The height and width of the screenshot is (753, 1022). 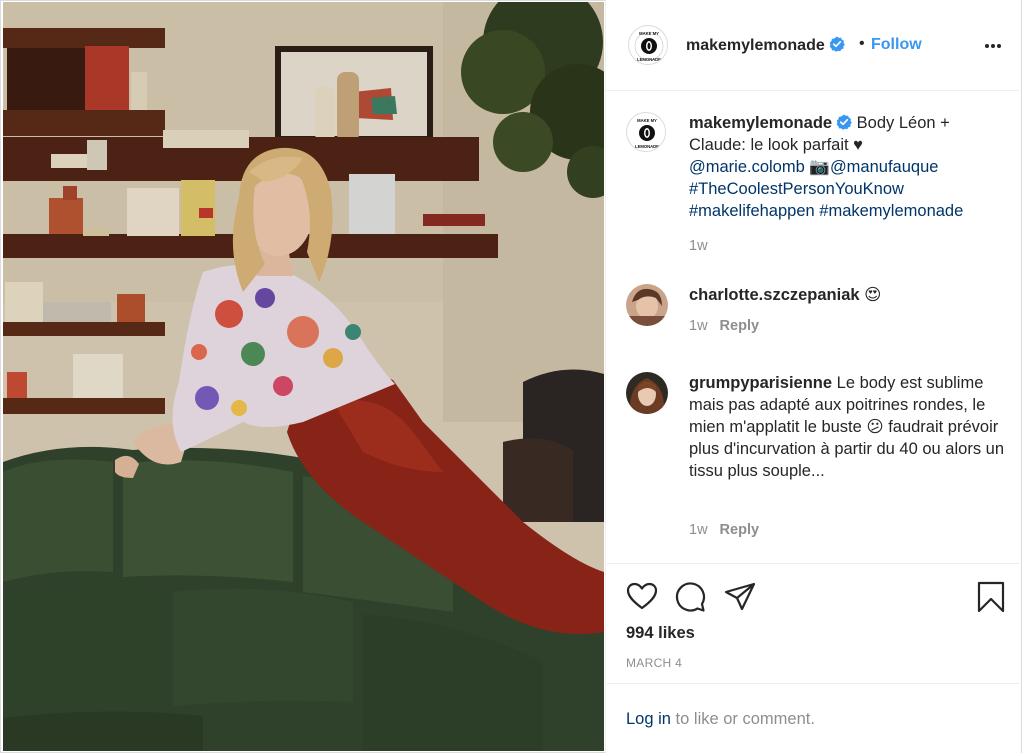 I want to click on paper-plane-icon, so click(x=740, y=597).